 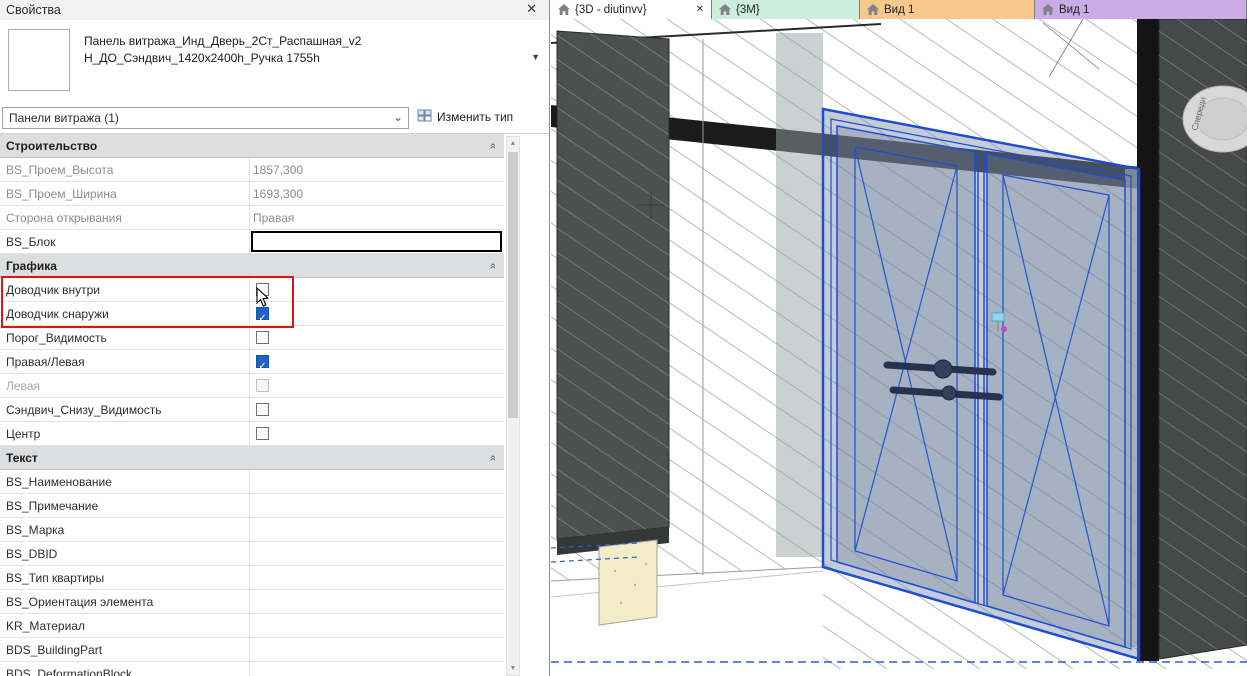 I want to click on property-row: Сэндвич_Снизу_Видимость, so click(x=252, y=410).